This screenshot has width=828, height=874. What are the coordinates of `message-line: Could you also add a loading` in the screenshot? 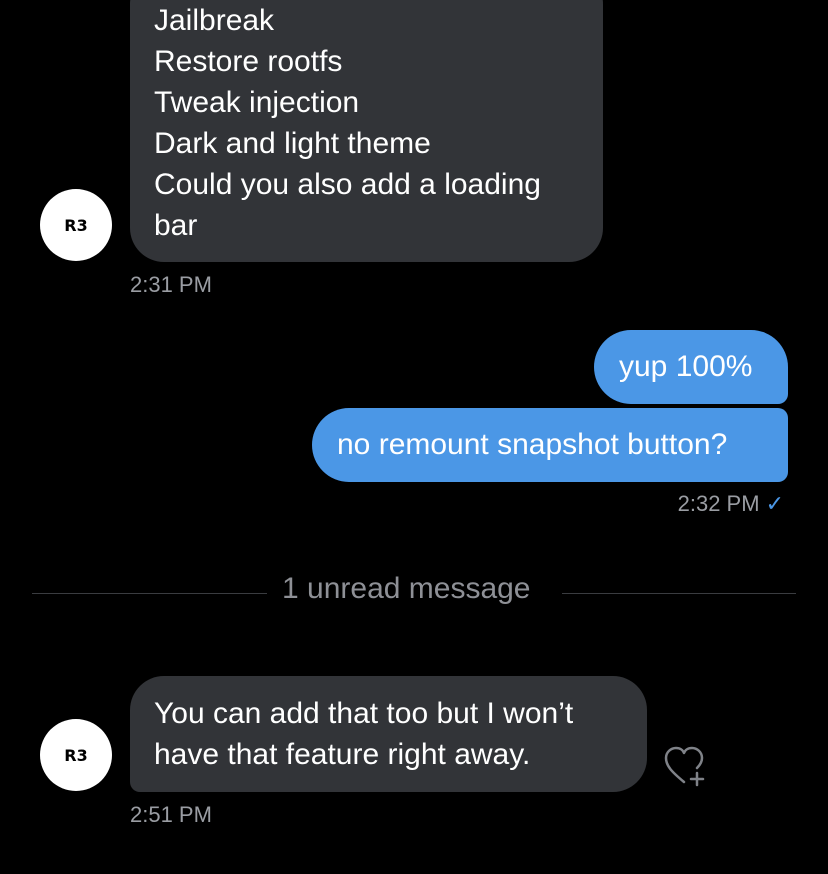 It's located at (347, 184).